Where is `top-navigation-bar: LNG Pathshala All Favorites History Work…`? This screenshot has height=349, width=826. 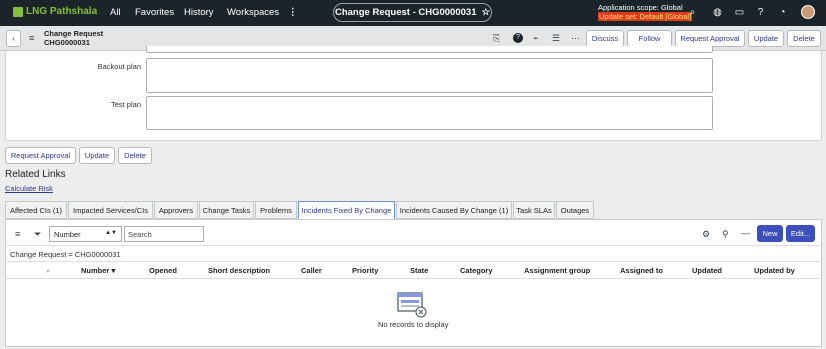
top-navigation-bar: LNG Pathshala All Favorites History Work… is located at coordinates (413, 13).